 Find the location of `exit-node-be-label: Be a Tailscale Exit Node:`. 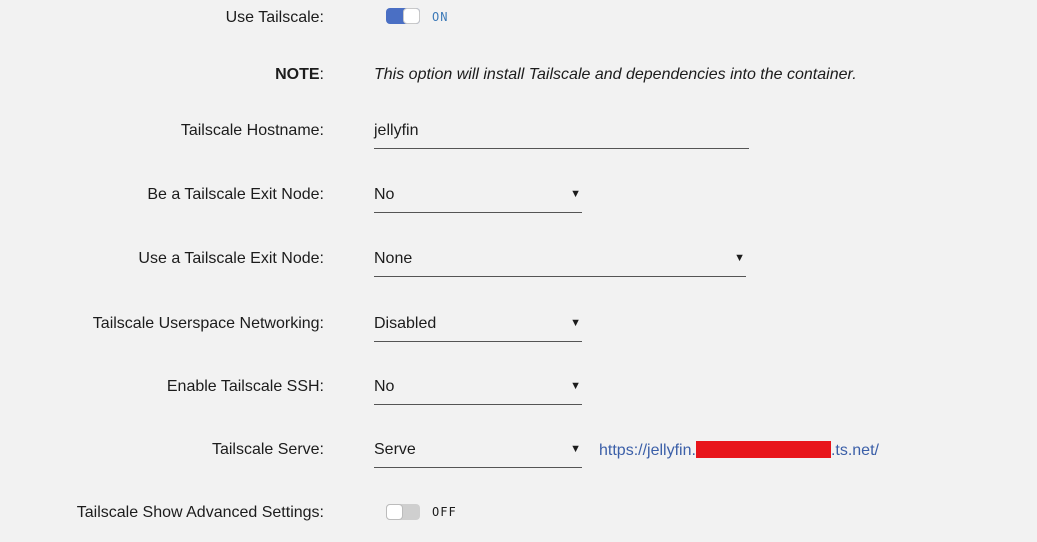

exit-node-be-label: Be a Tailscale Exit Node: is located at coordinates (235, 194).